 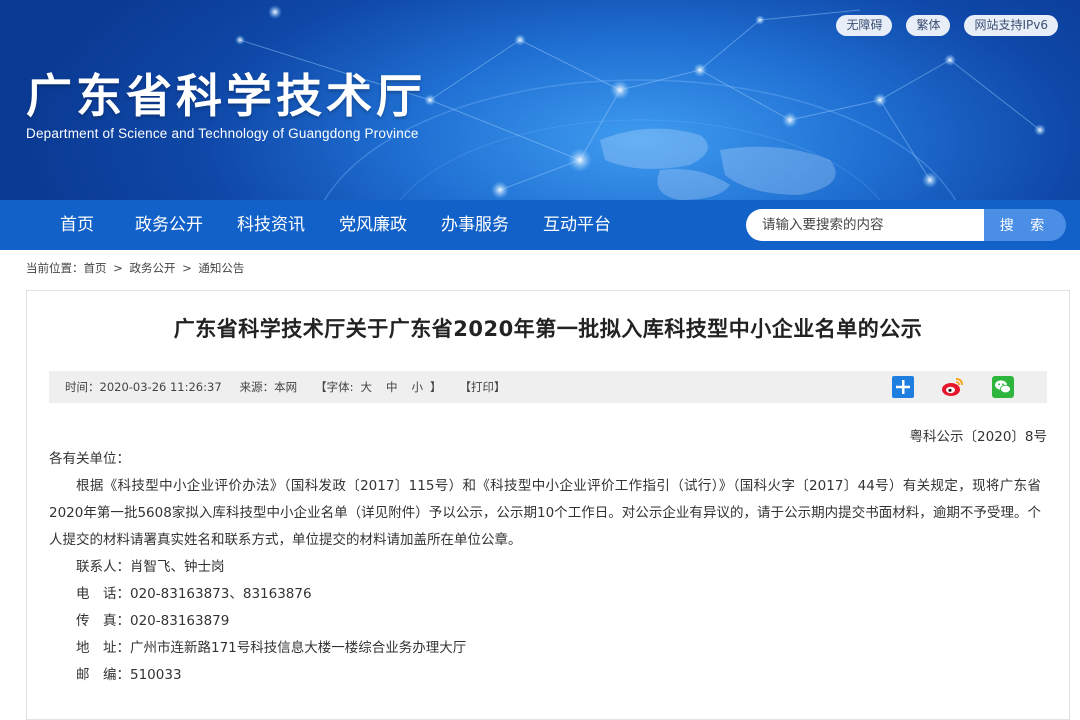 I want to click on salutation: 各有关单位：, so click(x=89, y=459).